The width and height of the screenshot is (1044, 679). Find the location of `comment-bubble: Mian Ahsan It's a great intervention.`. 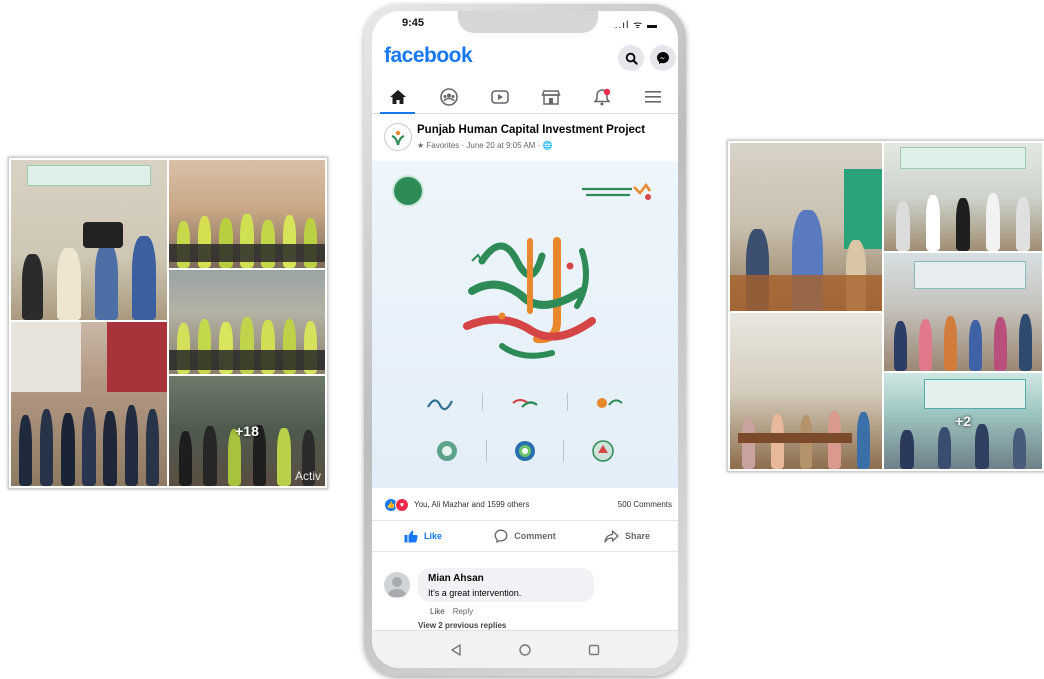

comment-bubble: Mian Ahsan It's a great intervention. is located at coordinates (506, 585).